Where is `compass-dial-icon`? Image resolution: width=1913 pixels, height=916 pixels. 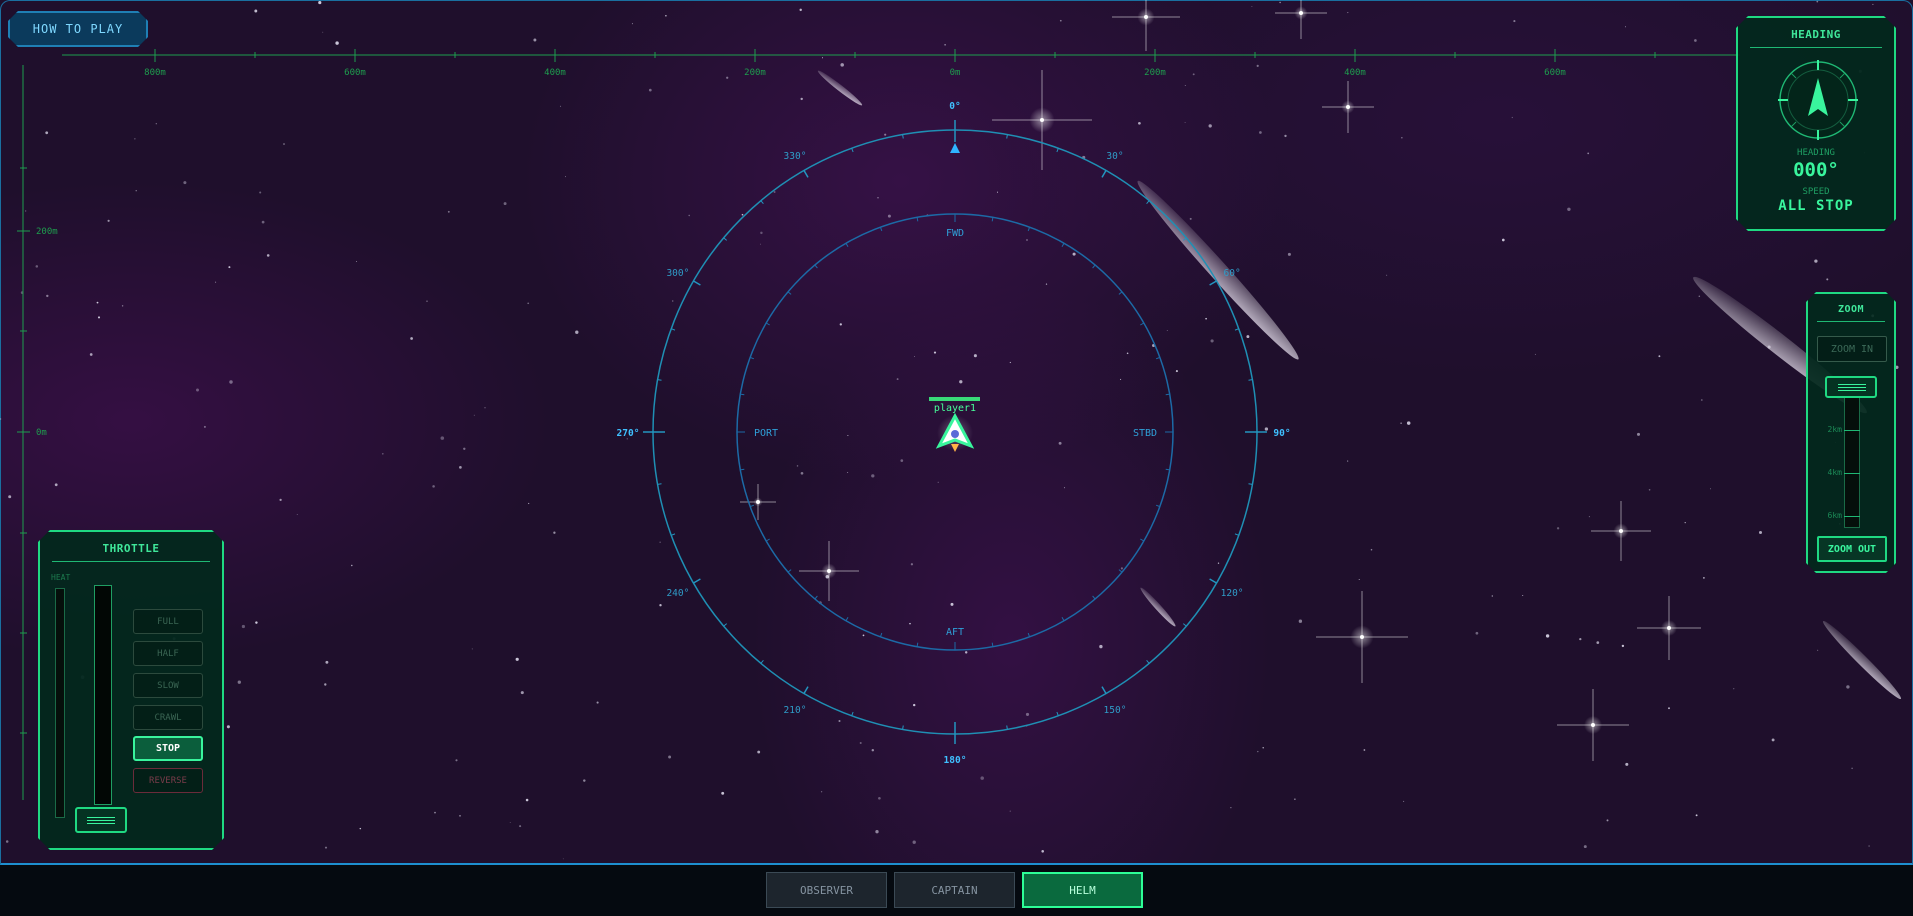
compass-dial-icon is located at coordinates (1818, 100).